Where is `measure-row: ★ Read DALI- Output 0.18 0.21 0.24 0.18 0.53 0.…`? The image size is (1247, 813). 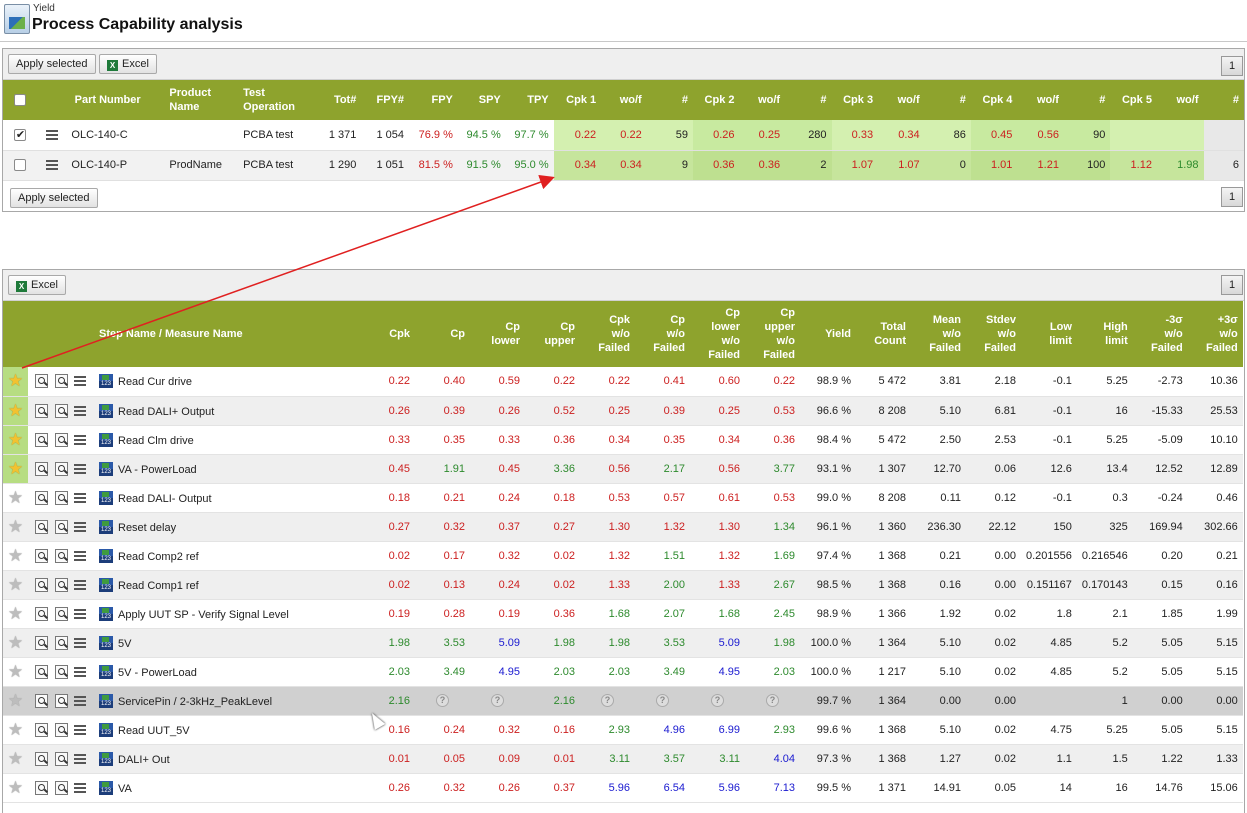 measure-row: ★ Read DALI- Output 0.18 0.21 0.24 0.18 0.53 0.… is located at coordinates (623, 497).